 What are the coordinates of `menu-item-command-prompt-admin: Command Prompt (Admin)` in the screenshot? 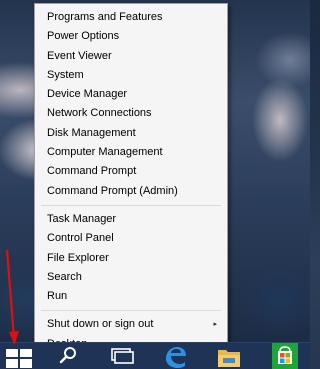 It's located at (131, 191).